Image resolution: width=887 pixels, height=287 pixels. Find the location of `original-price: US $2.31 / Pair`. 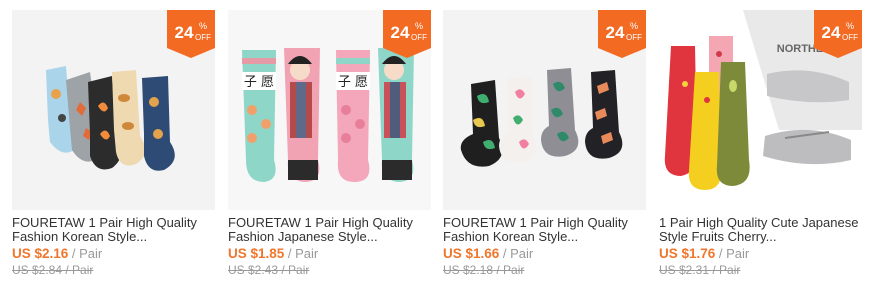

original-price: US $2.31 / Pair is located at coordinates (699, 270).